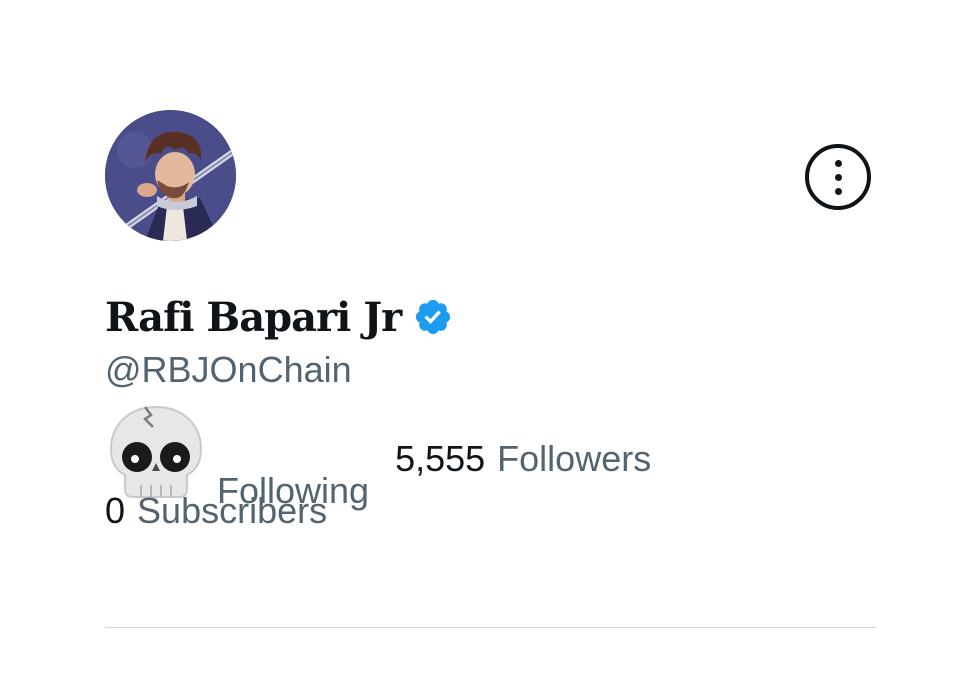 This screenshot has height=694, width=978. I want to click on subscribers-label: Subscribers, so click(232, 510).